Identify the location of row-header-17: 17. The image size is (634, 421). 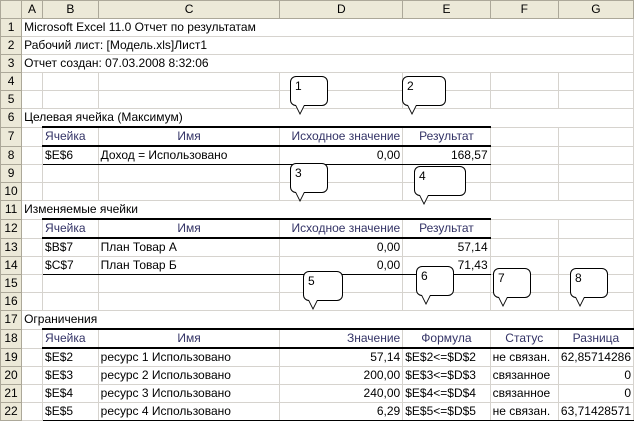
(11, 320).